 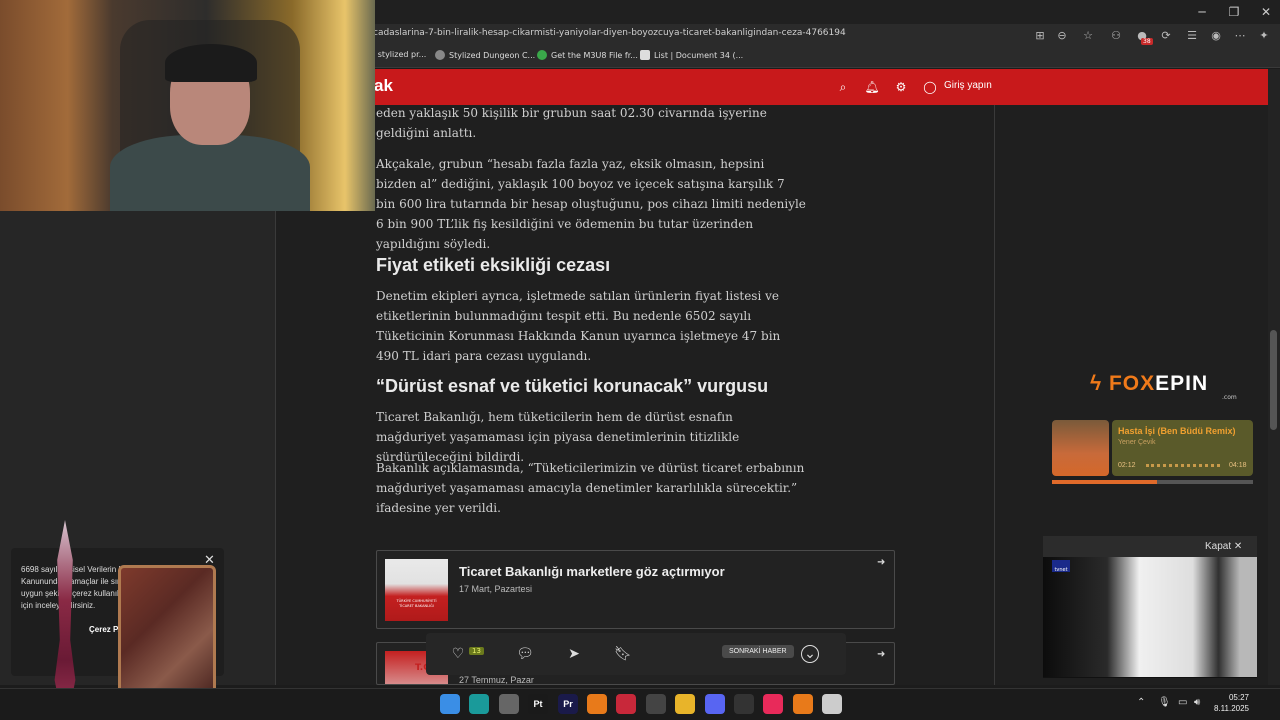 What do you see at coordinates (1223, 546) in the screenshot?
I see `video-close-button: Kapat ✕` at bounding box center [1223, 546].